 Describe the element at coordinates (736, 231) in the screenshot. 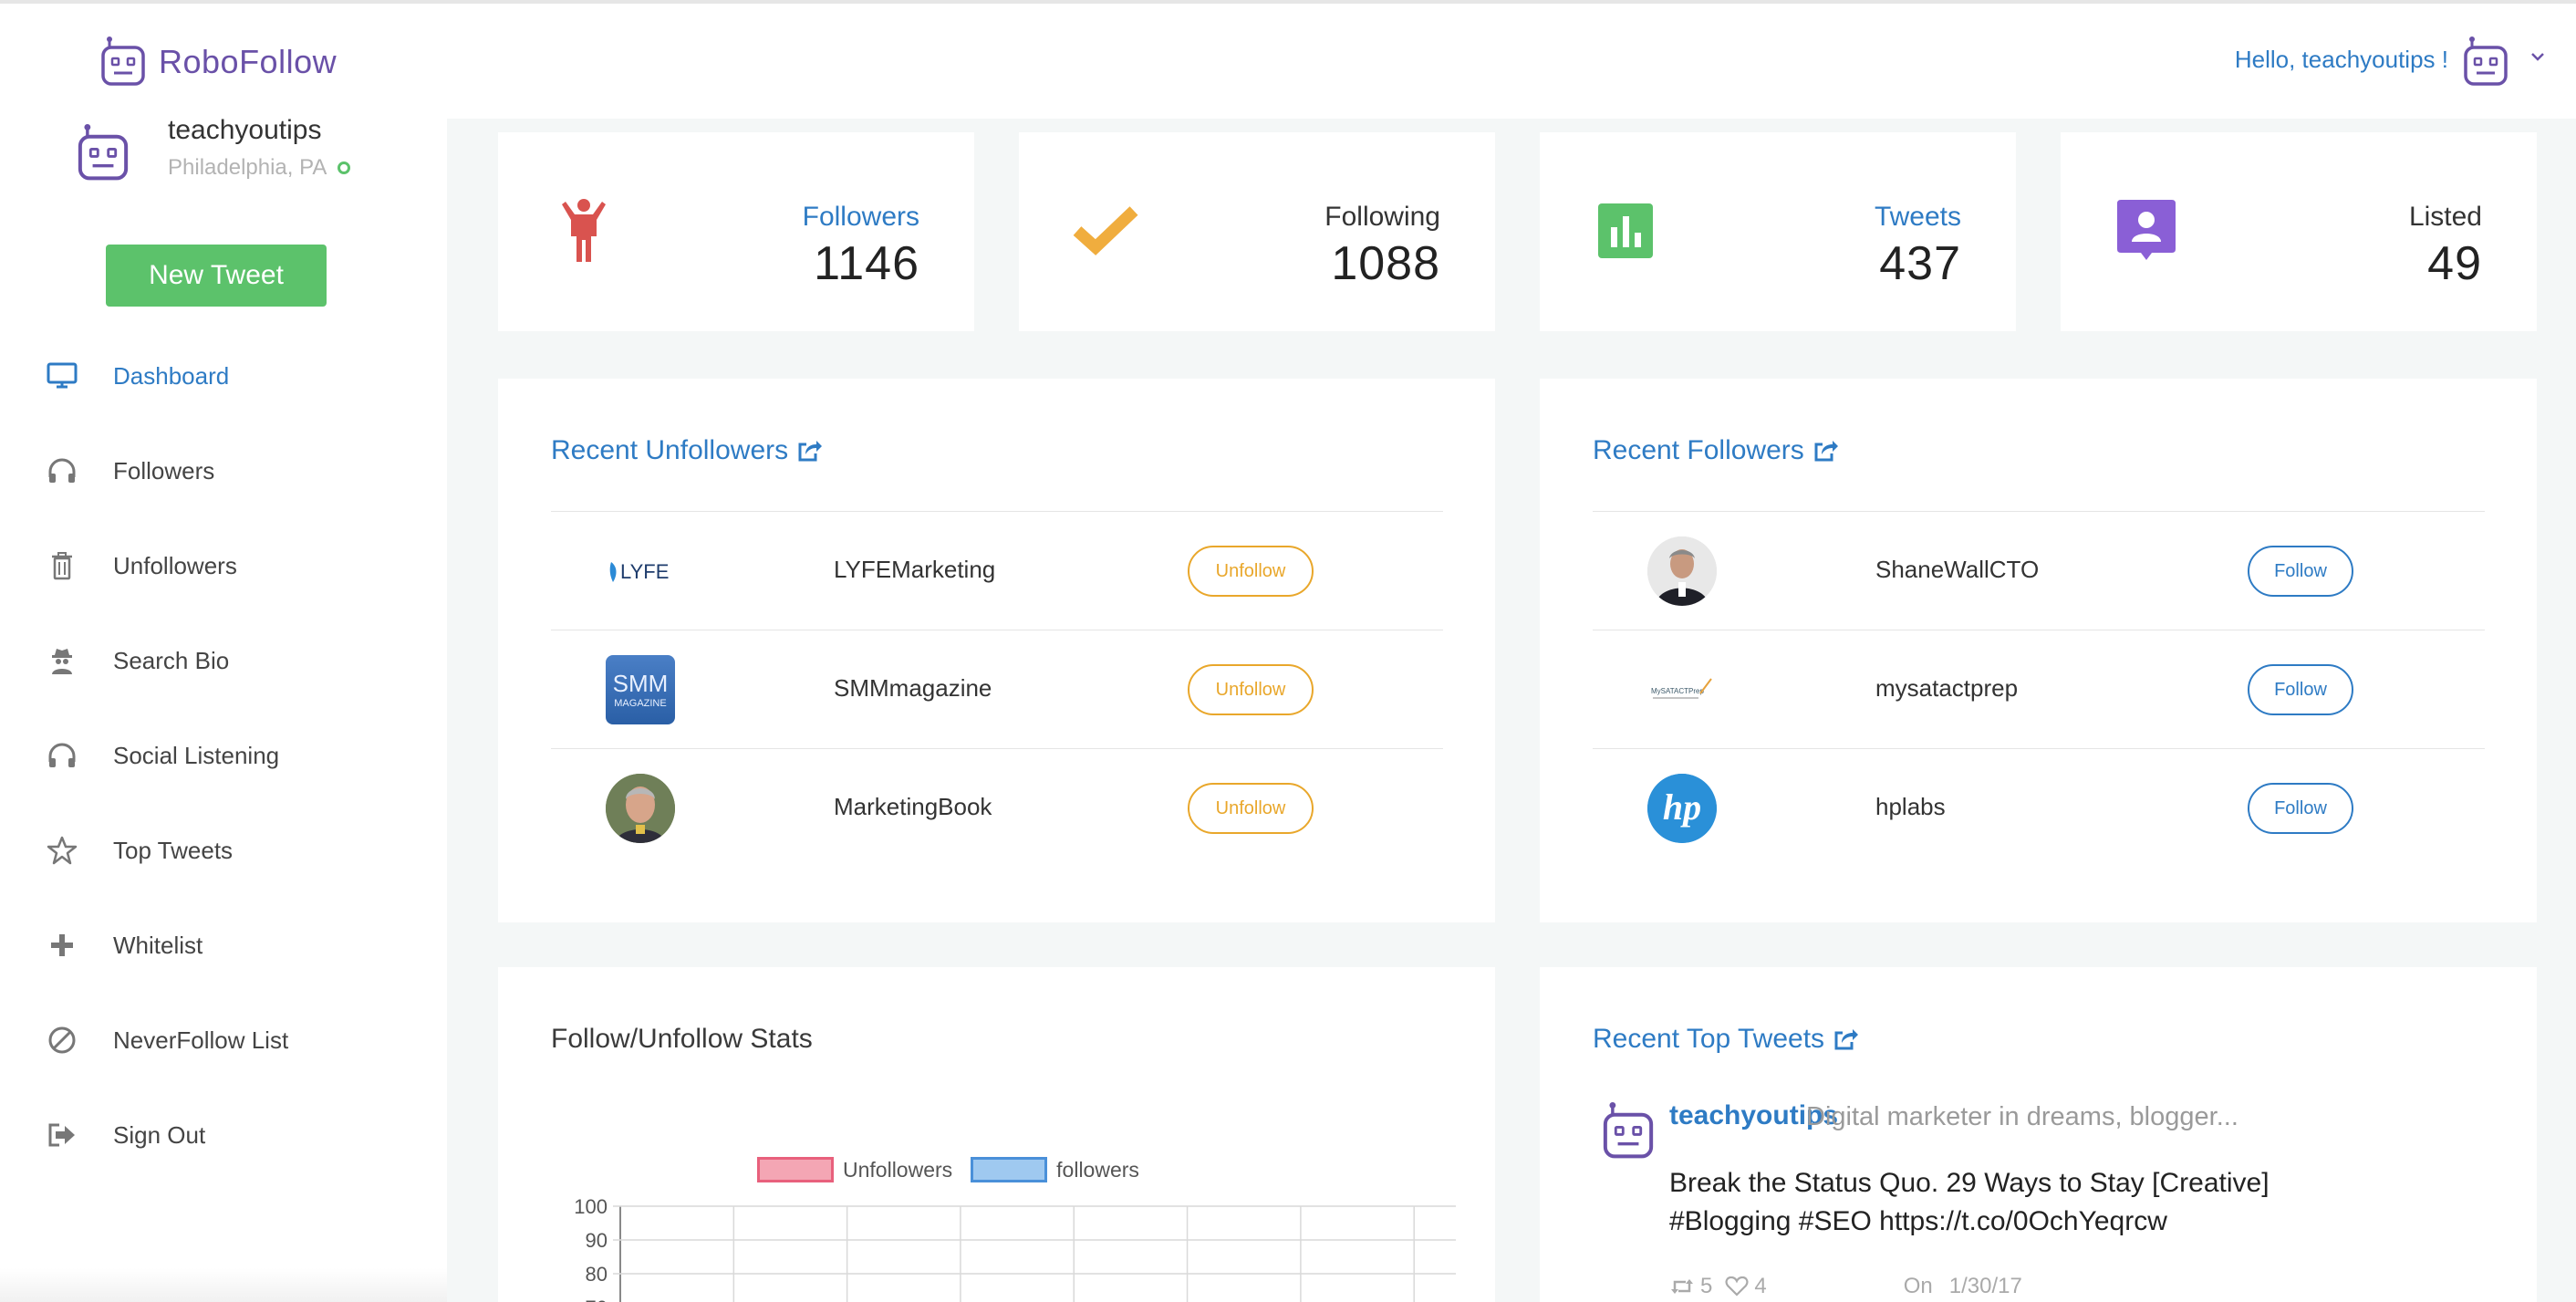

I see `stat-card-followers: Followers 1146` at that location.